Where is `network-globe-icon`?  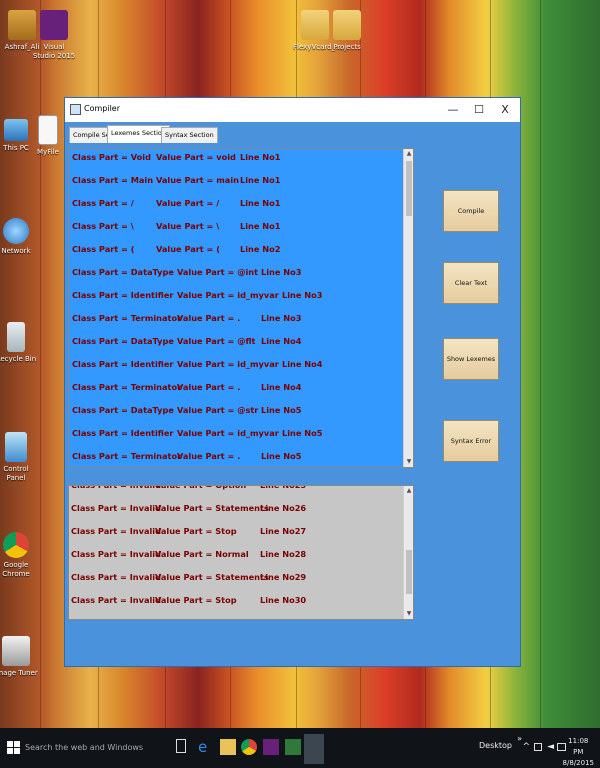 network-globe-icon is located at coordinates (16, 231).